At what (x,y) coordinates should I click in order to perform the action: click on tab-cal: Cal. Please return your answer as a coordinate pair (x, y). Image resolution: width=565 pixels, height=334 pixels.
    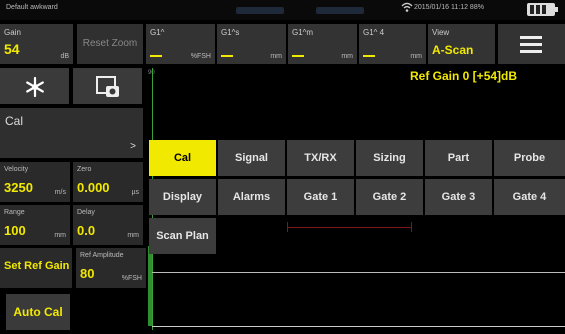
    Looking at the image, I should click on (182, 158).